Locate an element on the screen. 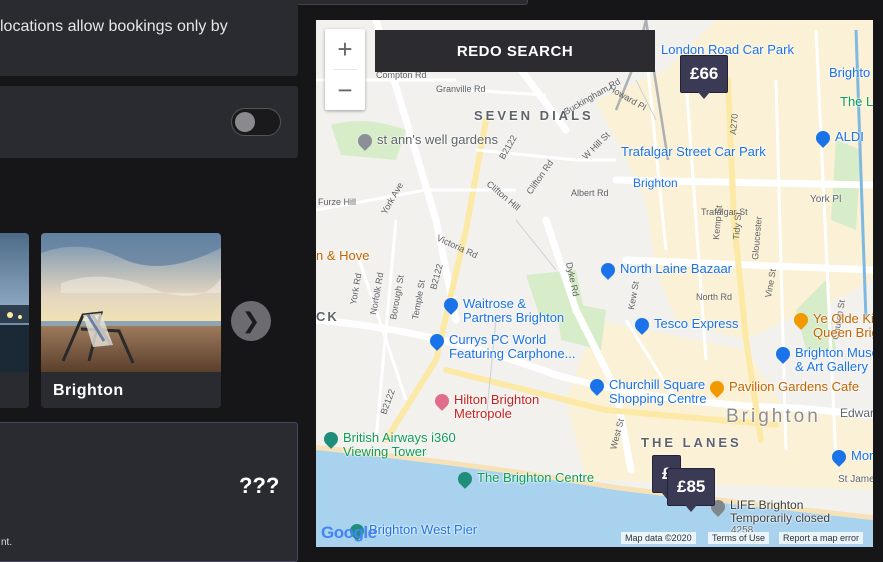  price-value: ??? is located at coordinates (259, 485).